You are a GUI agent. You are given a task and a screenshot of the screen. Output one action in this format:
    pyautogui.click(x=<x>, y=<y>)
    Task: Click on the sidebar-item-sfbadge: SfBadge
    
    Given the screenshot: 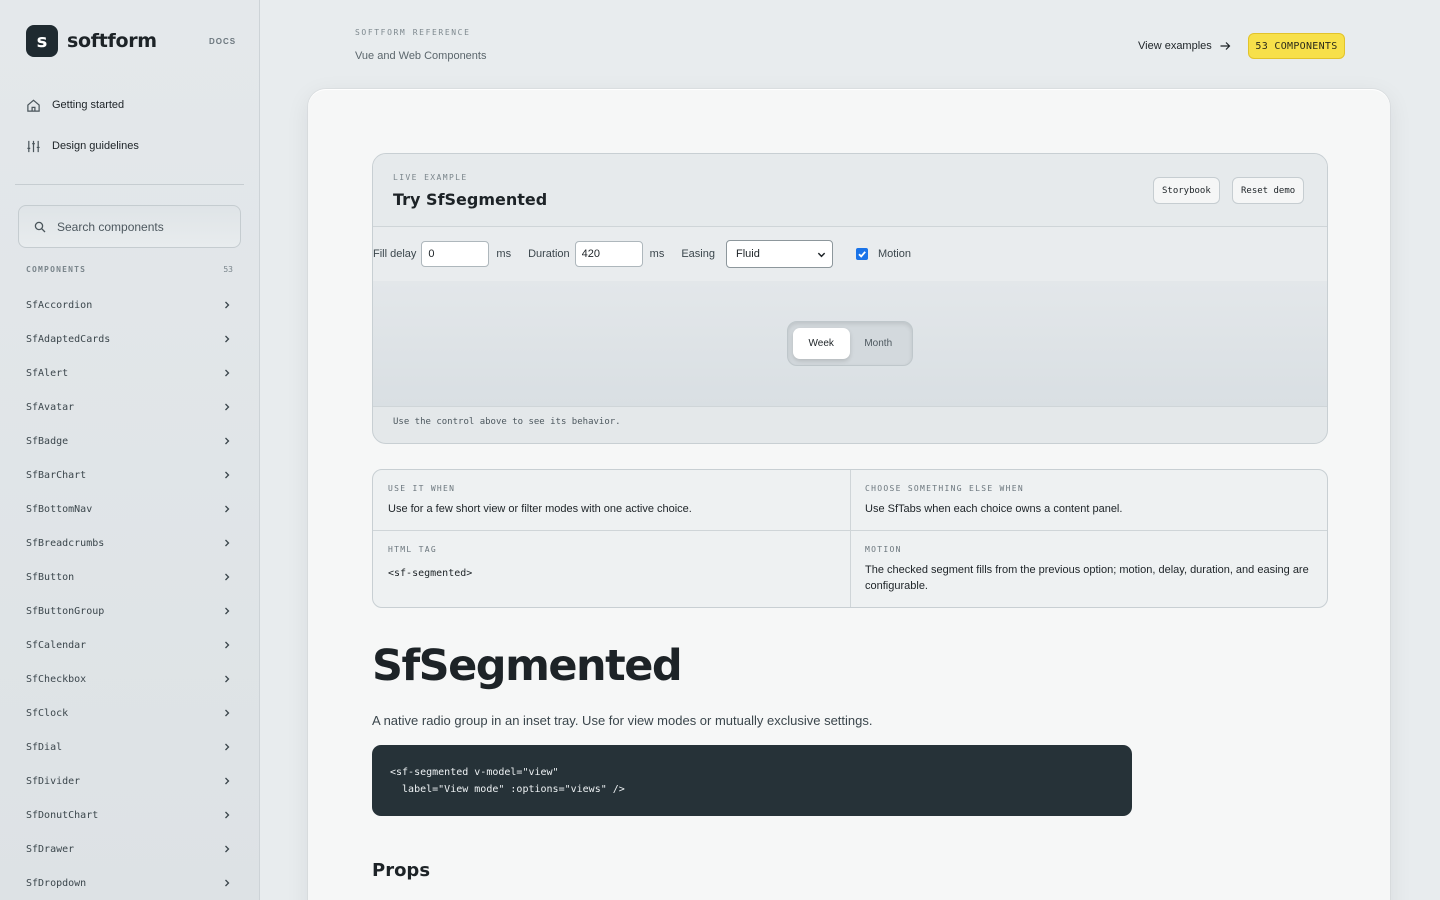 What is the action you would take?
    pyautogui.click(x=129, y=441)
    